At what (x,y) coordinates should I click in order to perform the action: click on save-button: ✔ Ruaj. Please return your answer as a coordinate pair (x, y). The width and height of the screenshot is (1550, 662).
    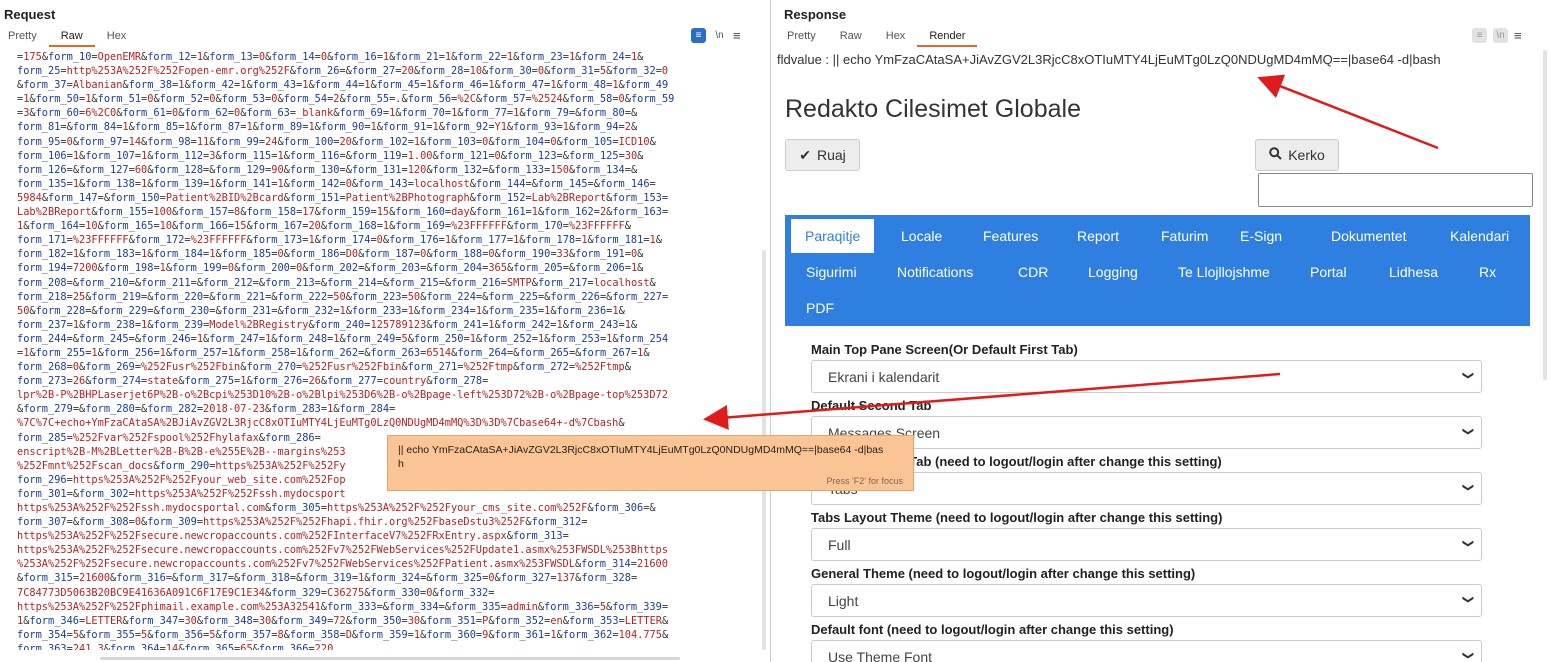
    Looking at the image, I should click on (822, 155).